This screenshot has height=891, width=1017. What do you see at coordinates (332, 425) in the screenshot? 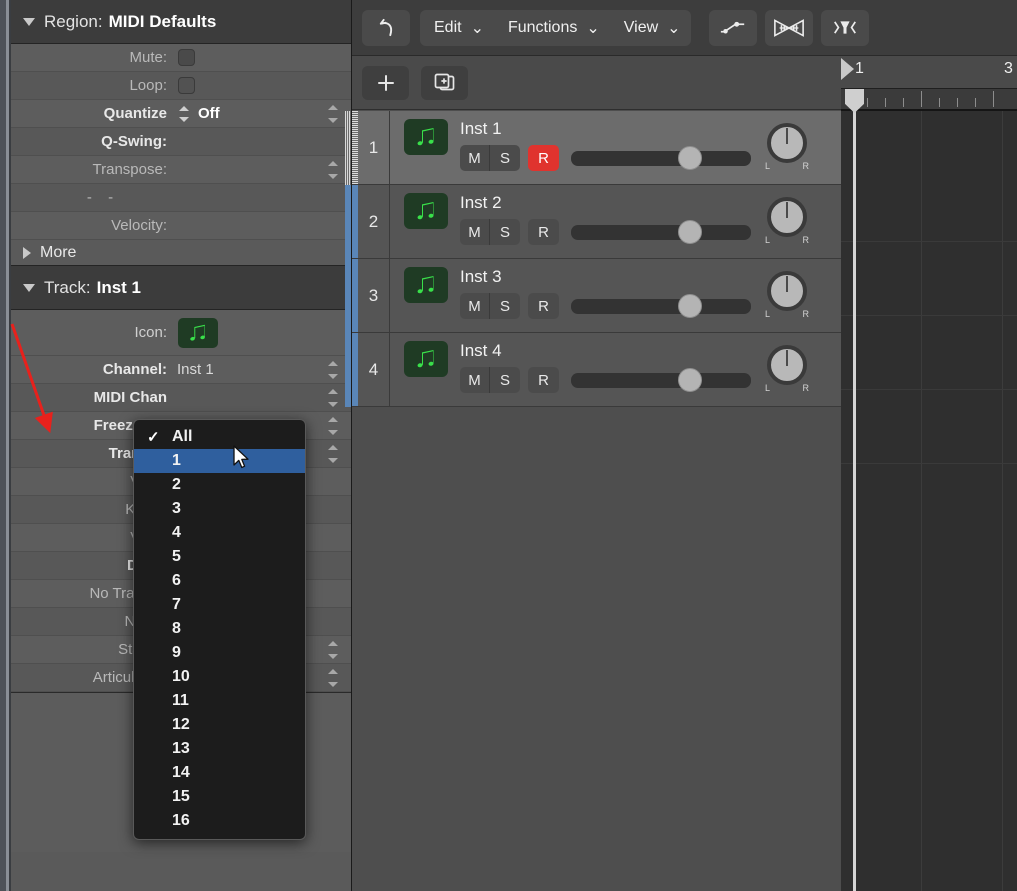
I see `freeze-mode-stepper-icon` at bounding box center [332, 425].